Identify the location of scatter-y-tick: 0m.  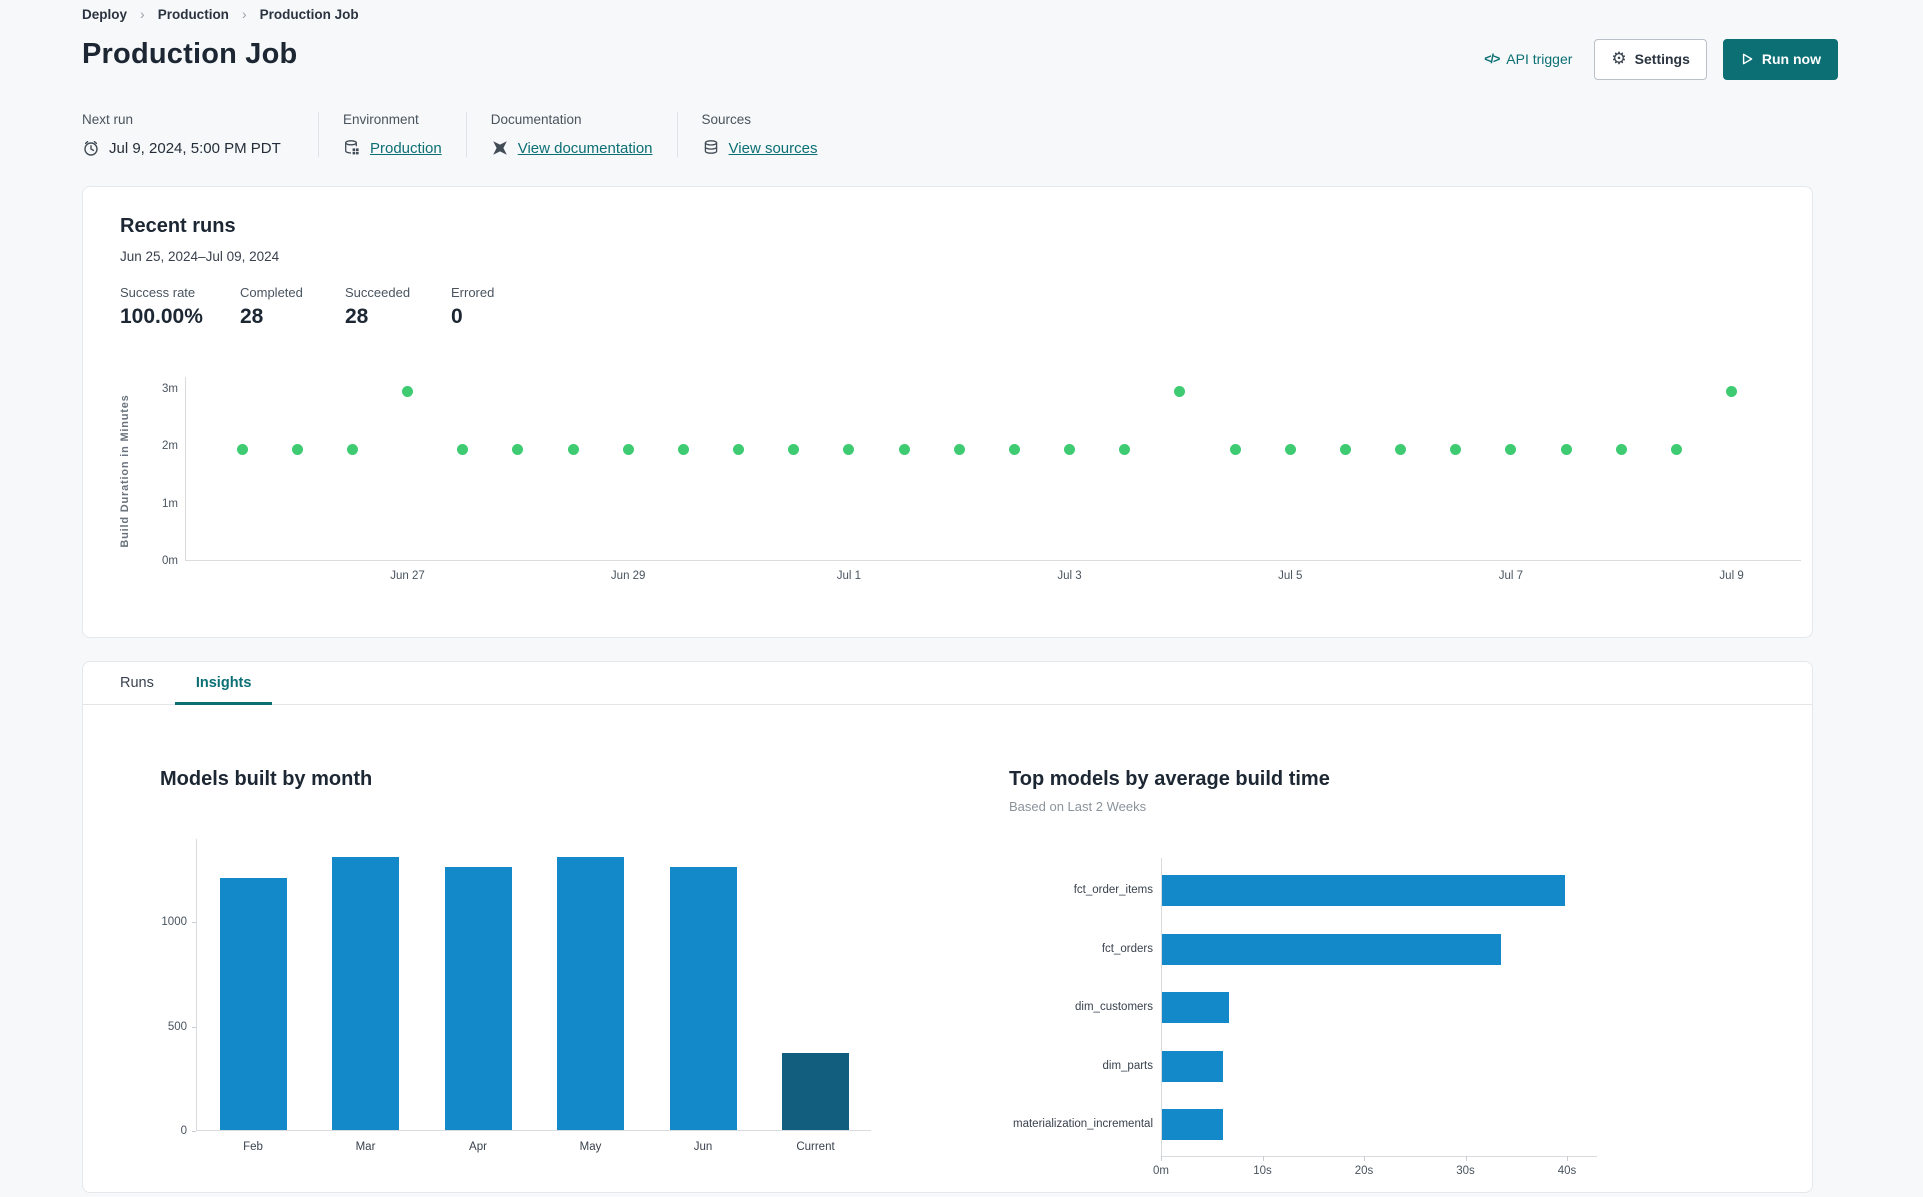
(170, 561).